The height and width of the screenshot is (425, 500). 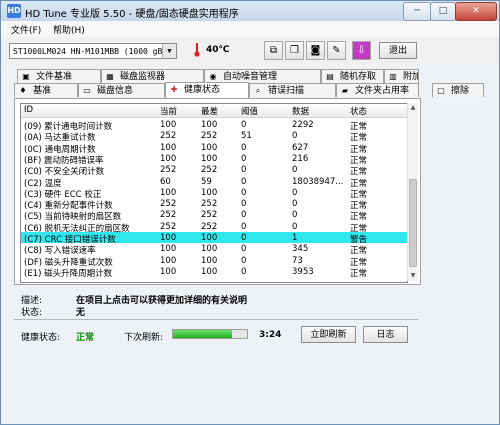 I want to click on scroll-thumb, so click(x=413, y=223).